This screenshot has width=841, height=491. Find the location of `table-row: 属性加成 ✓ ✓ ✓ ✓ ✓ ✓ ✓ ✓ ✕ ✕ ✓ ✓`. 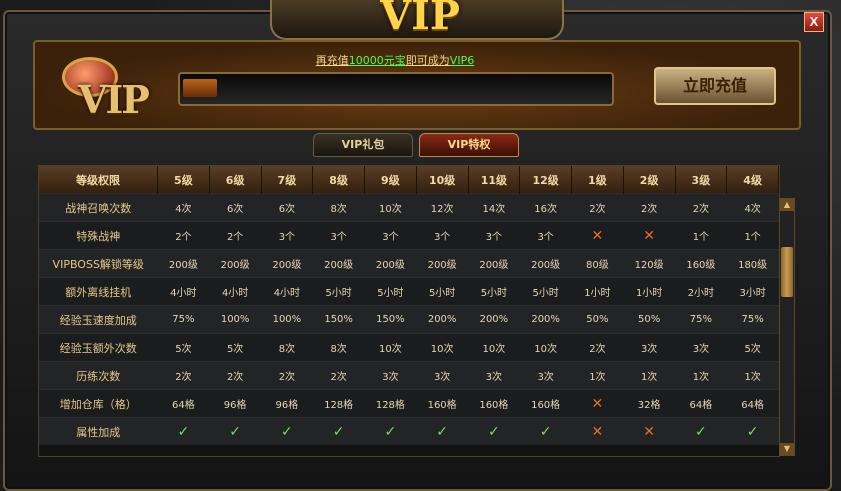

table-row: 属性加成 ✓ ✓ ✓ ✓ ✓ ✓ ✓ ✓ ✕ ✕ ✓ ✓ is located at coordinates (409, 431).